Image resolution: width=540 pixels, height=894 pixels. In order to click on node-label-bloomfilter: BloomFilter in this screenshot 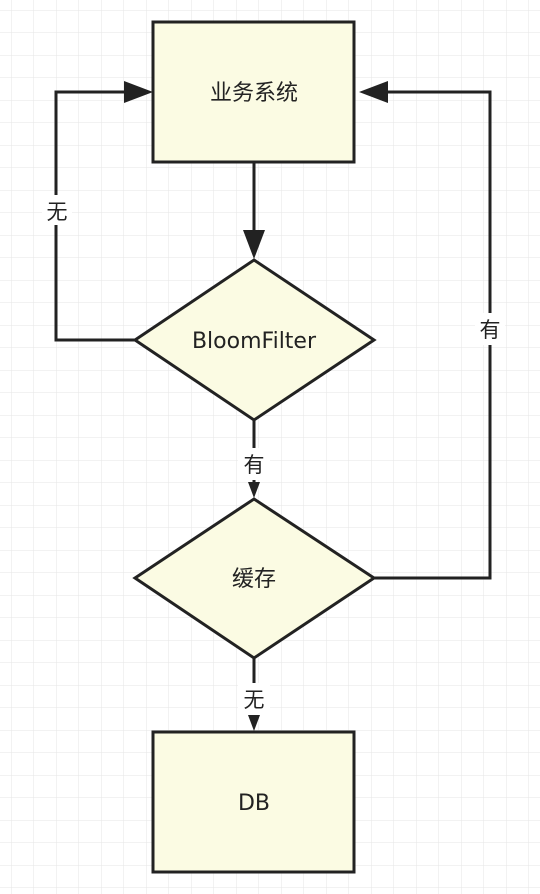, I will do `click(254, 341)`.